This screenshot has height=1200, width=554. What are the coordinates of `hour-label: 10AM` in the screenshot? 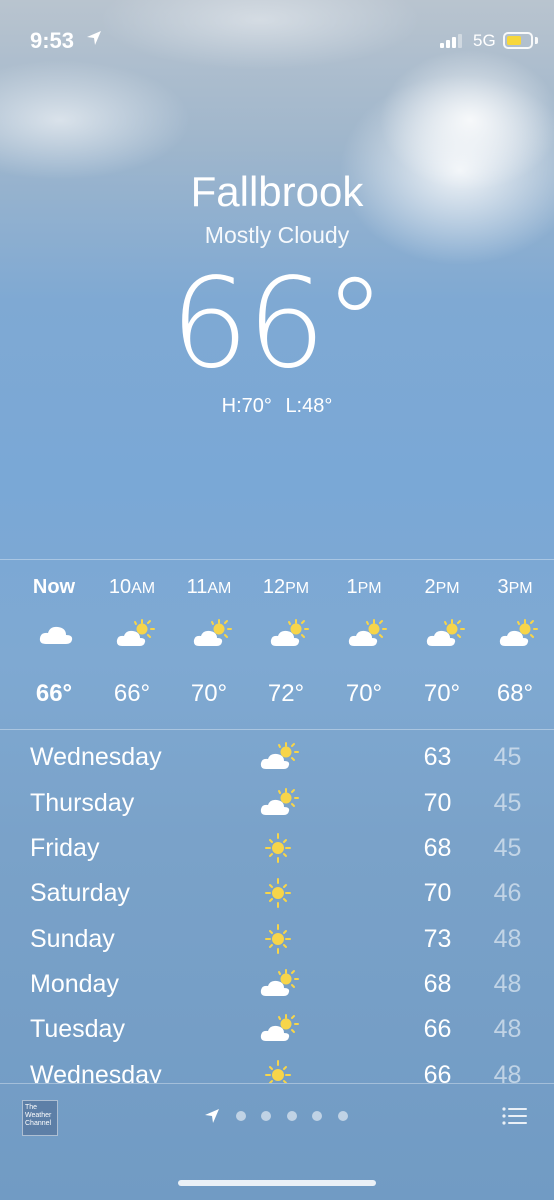 It's located at (132, 587).